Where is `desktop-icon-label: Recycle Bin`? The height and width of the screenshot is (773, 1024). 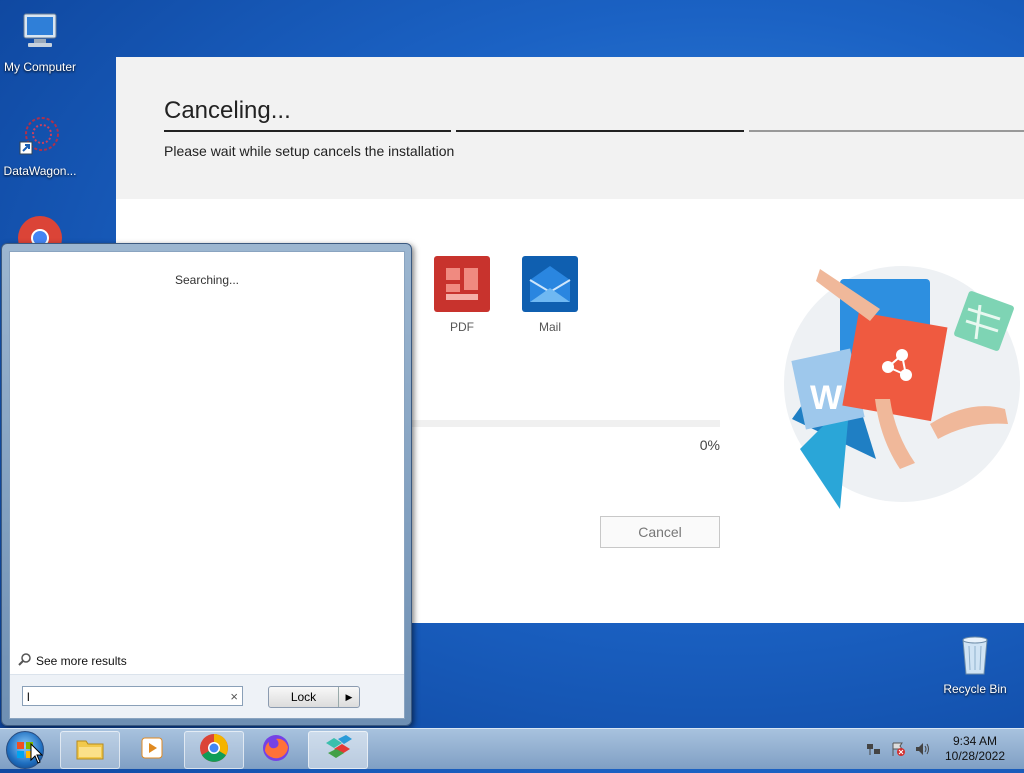 desktop-icon-label: Recycle Bin is located at coordinates (975, 689).